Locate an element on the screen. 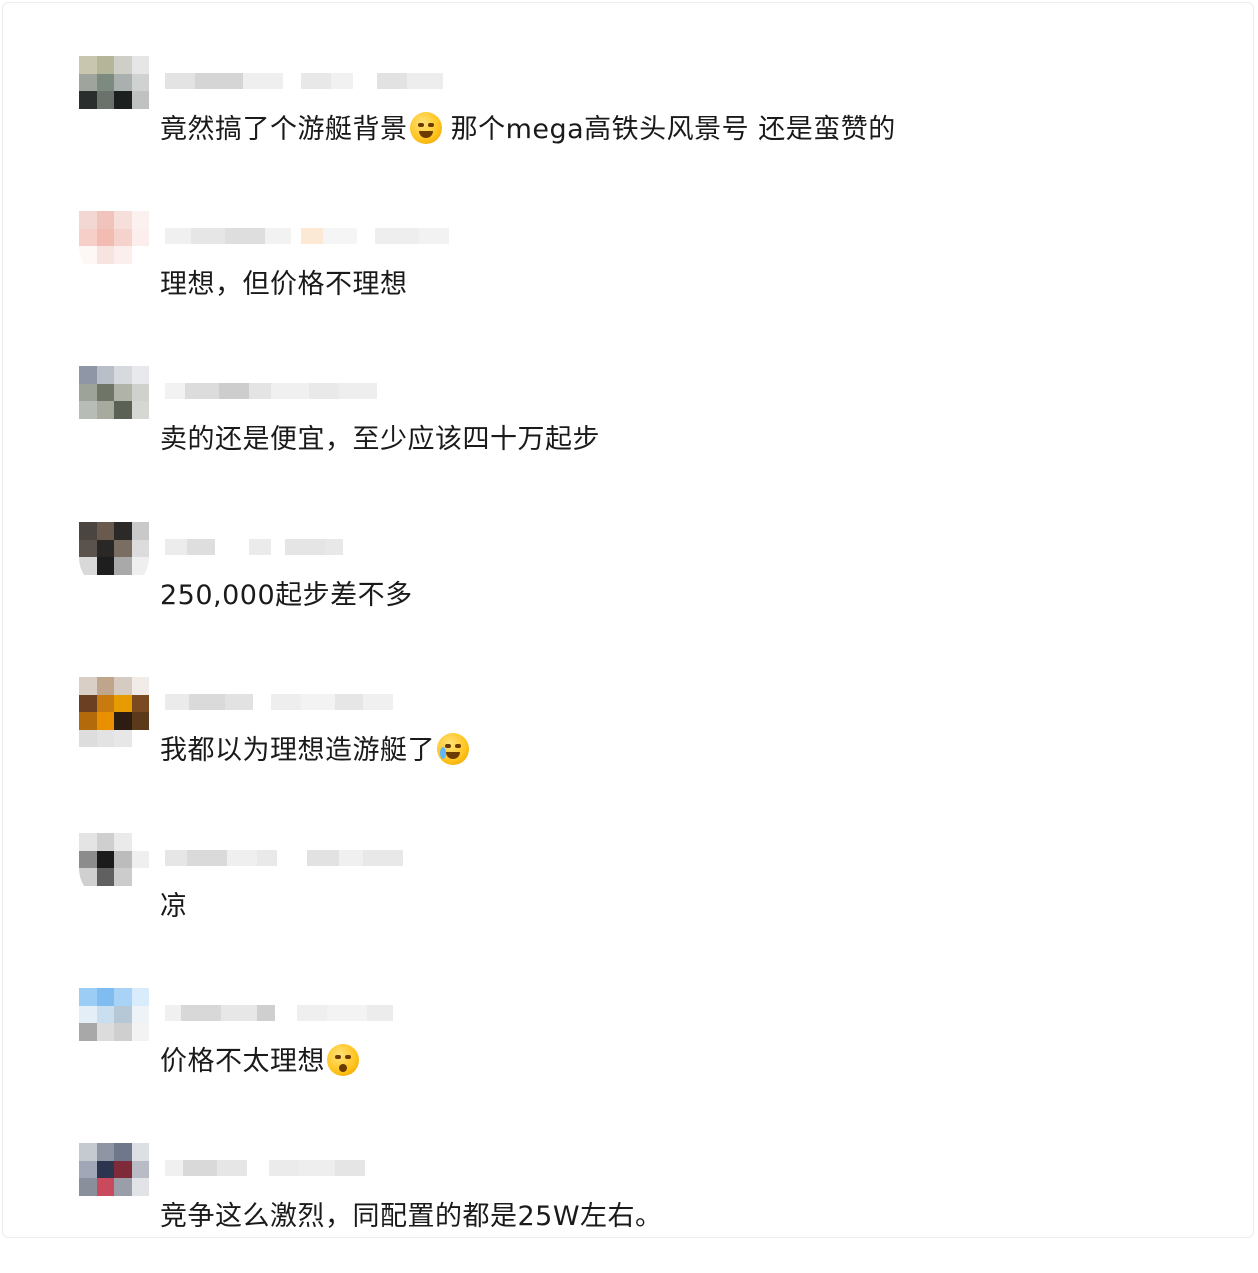 This screenshot has width=1258, height=1273. comment-text: 理想，但价格不理想 is located at coordinates (284, 285).